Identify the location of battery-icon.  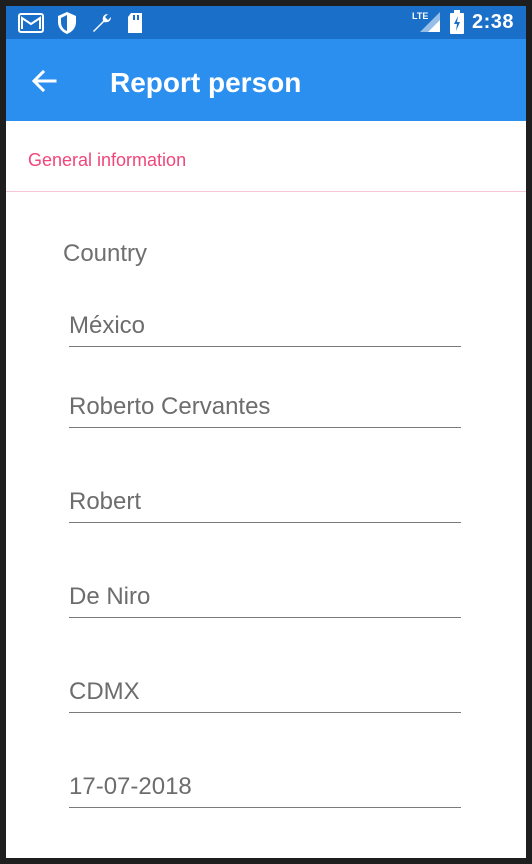
(456, 22).